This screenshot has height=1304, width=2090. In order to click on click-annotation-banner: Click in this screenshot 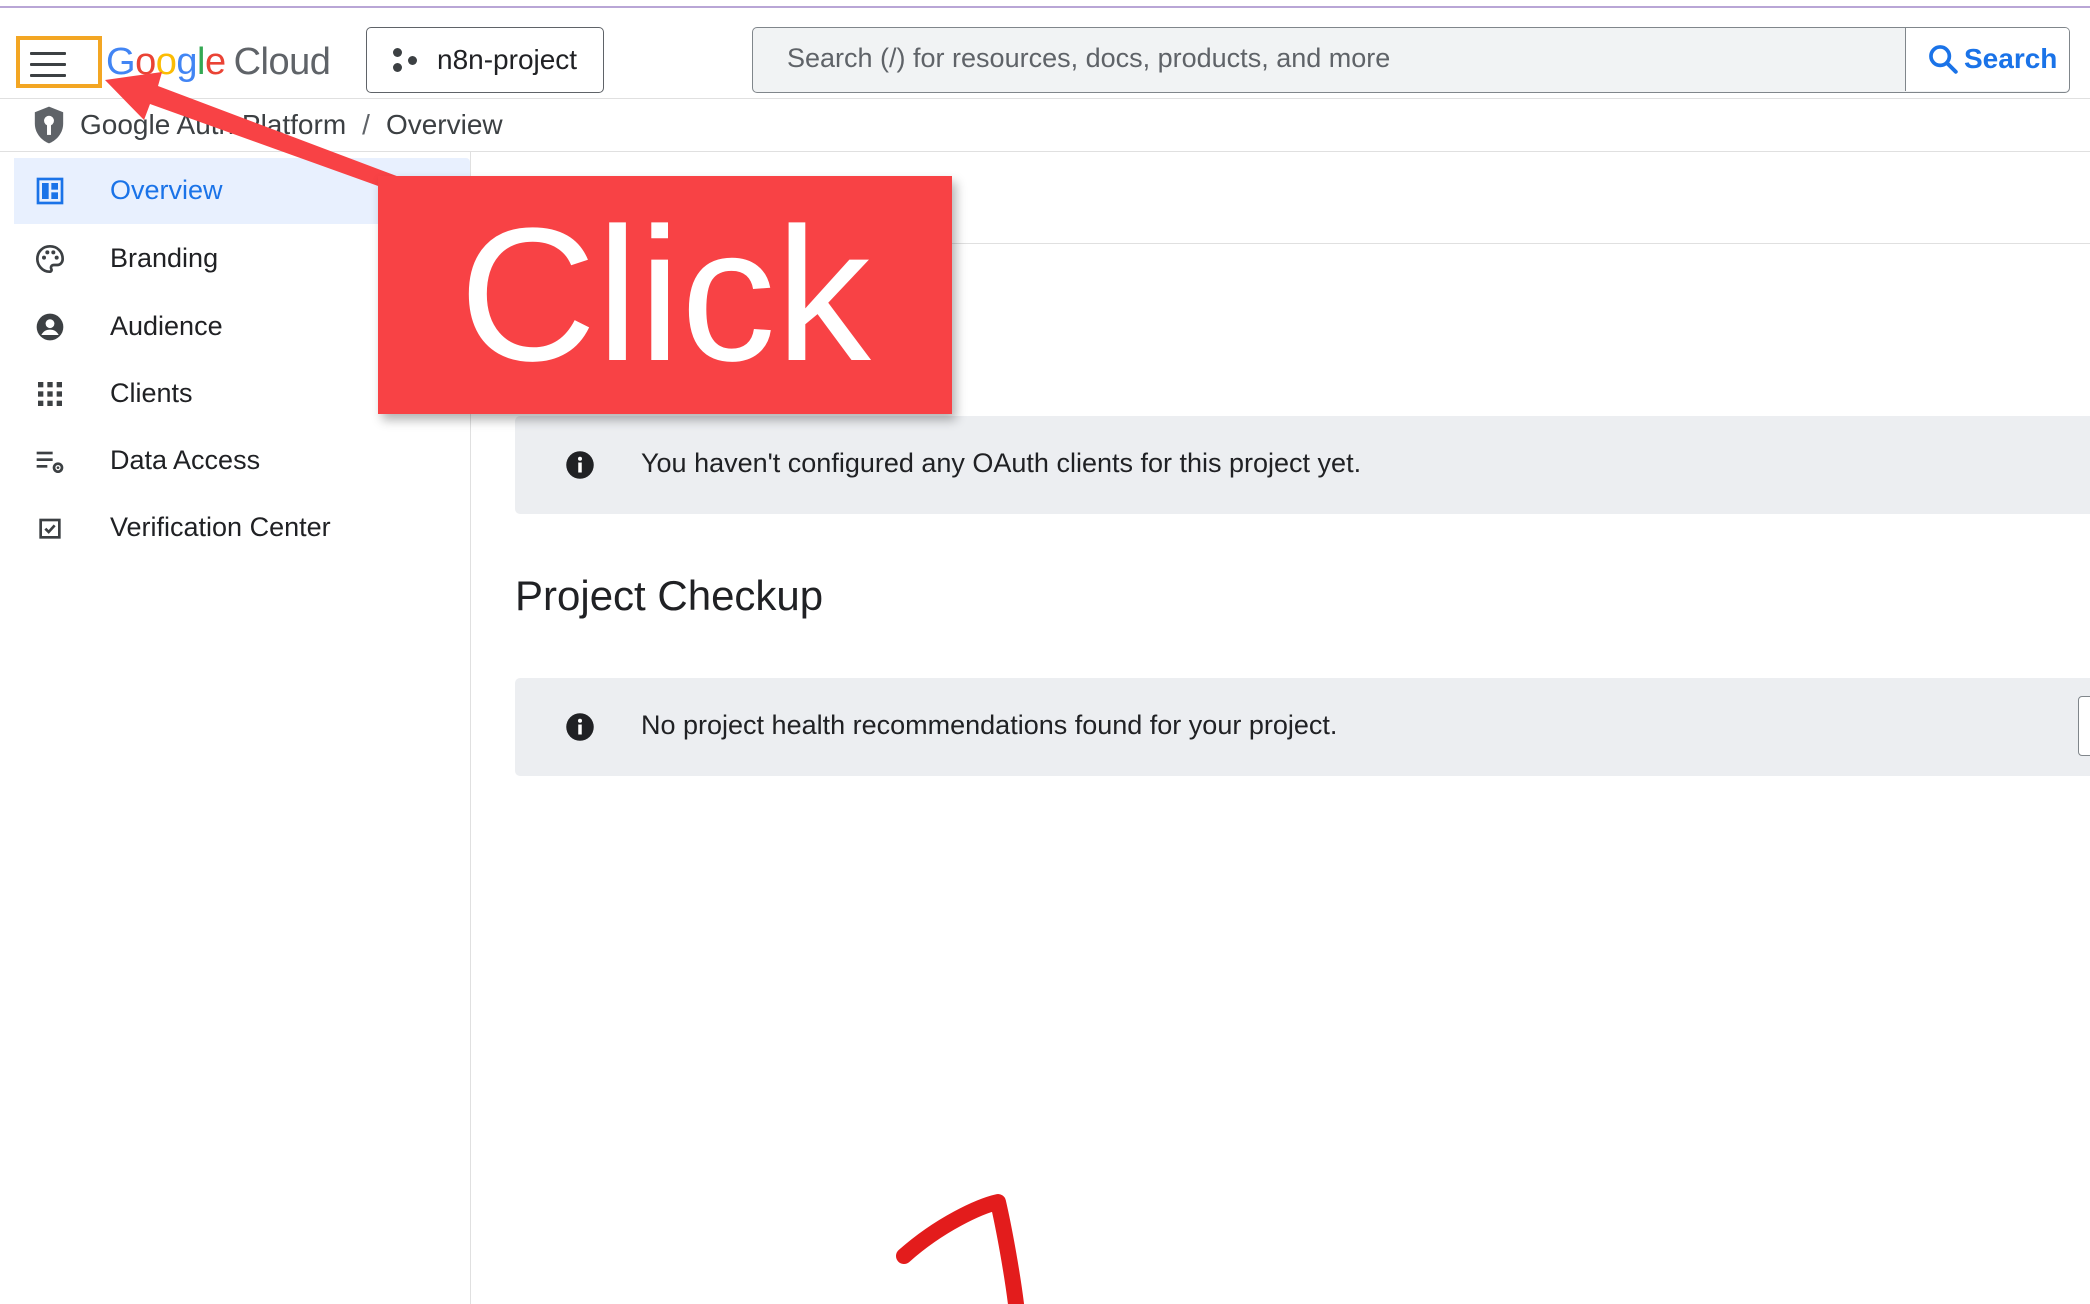, I will do `click(665, 295)`.